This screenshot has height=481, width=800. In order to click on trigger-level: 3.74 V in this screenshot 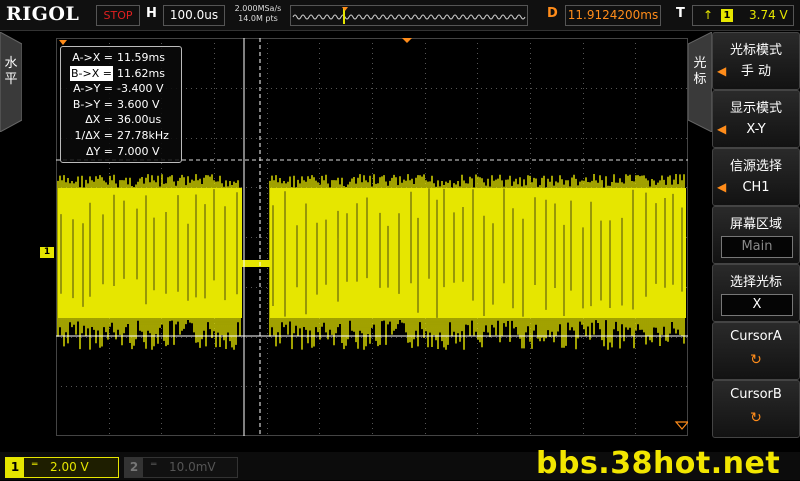, I will do `click(768, 15)`.